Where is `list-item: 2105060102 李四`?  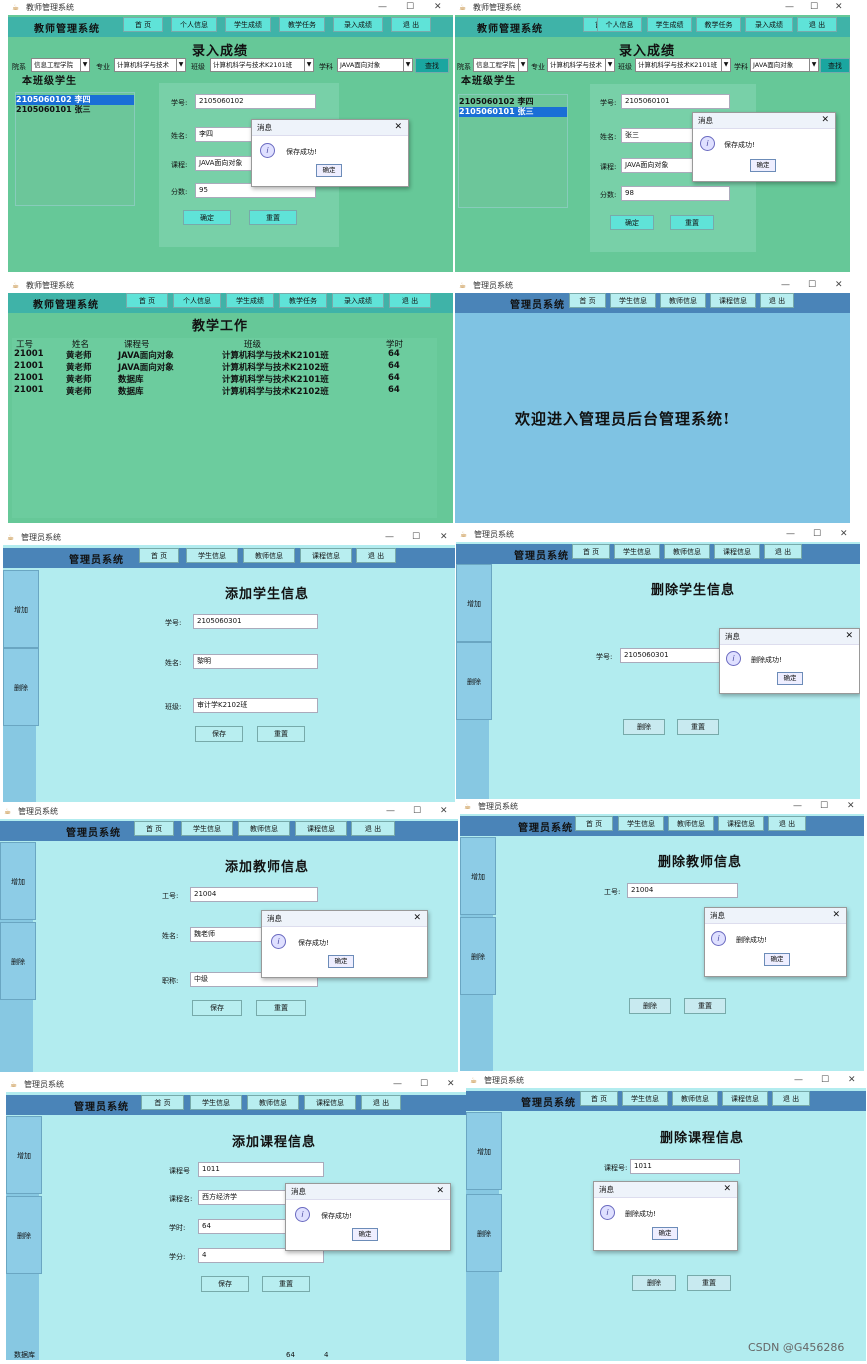 list-item: 2105060102 李四 is located at coordinates (75, 100).